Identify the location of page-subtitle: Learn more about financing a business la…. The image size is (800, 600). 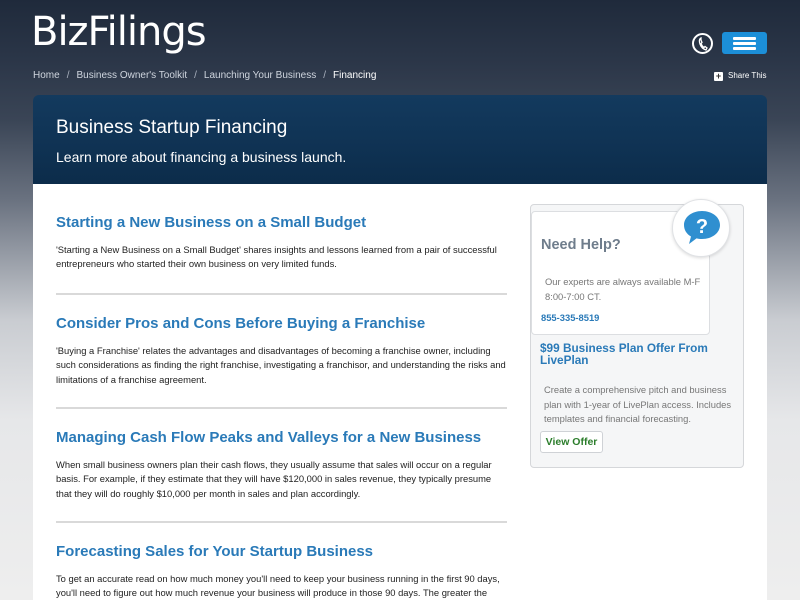
(201, 157).